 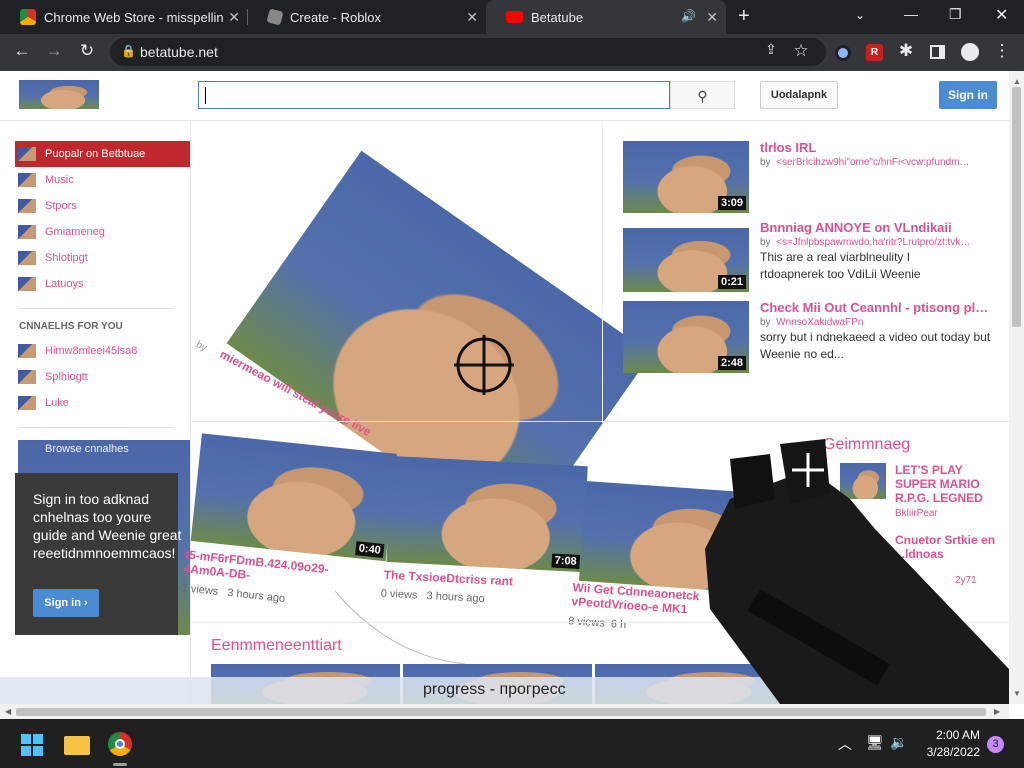 I want to click on chrome-web-store-icon, so click(x=28, y=17).